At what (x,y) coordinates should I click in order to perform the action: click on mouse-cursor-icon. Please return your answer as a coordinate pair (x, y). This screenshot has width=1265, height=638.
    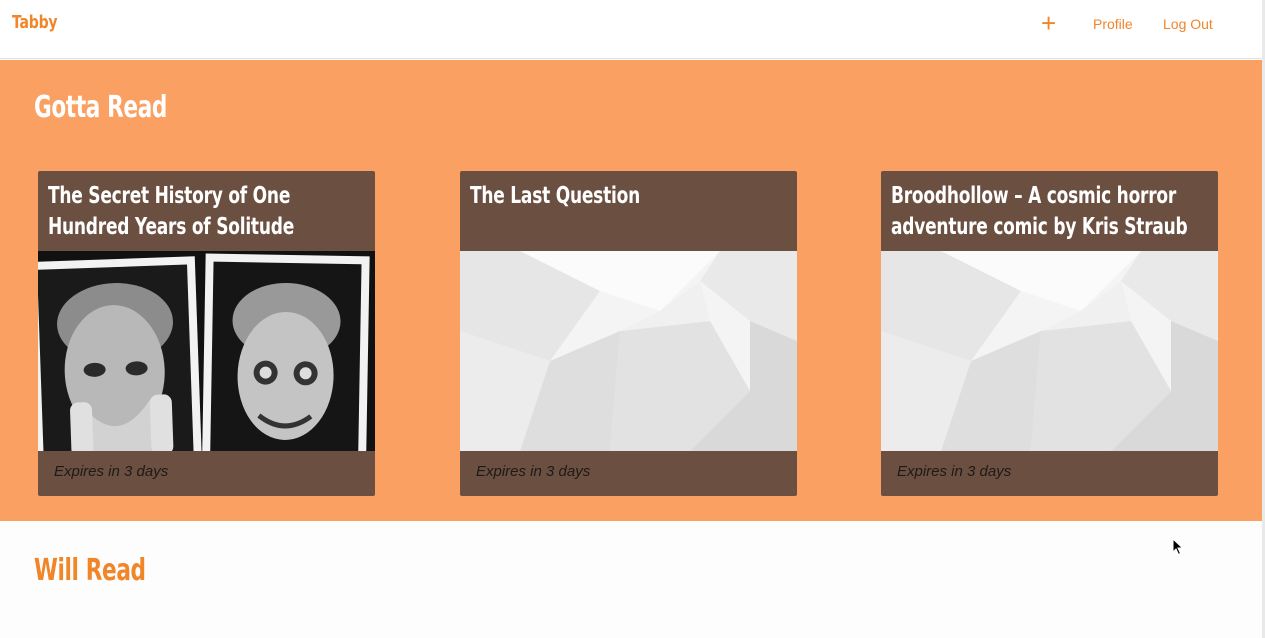
    Looking at the image, I should click on (1178, 549).